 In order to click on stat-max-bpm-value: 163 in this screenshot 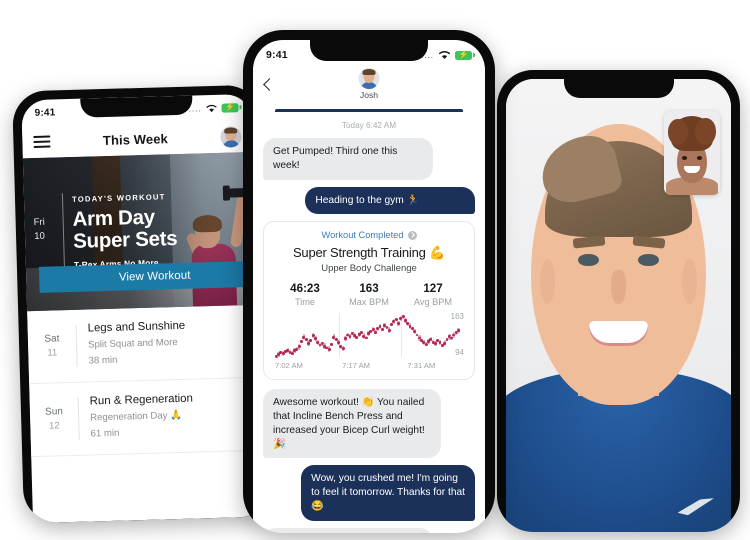, I will do `click(369, 289)`.